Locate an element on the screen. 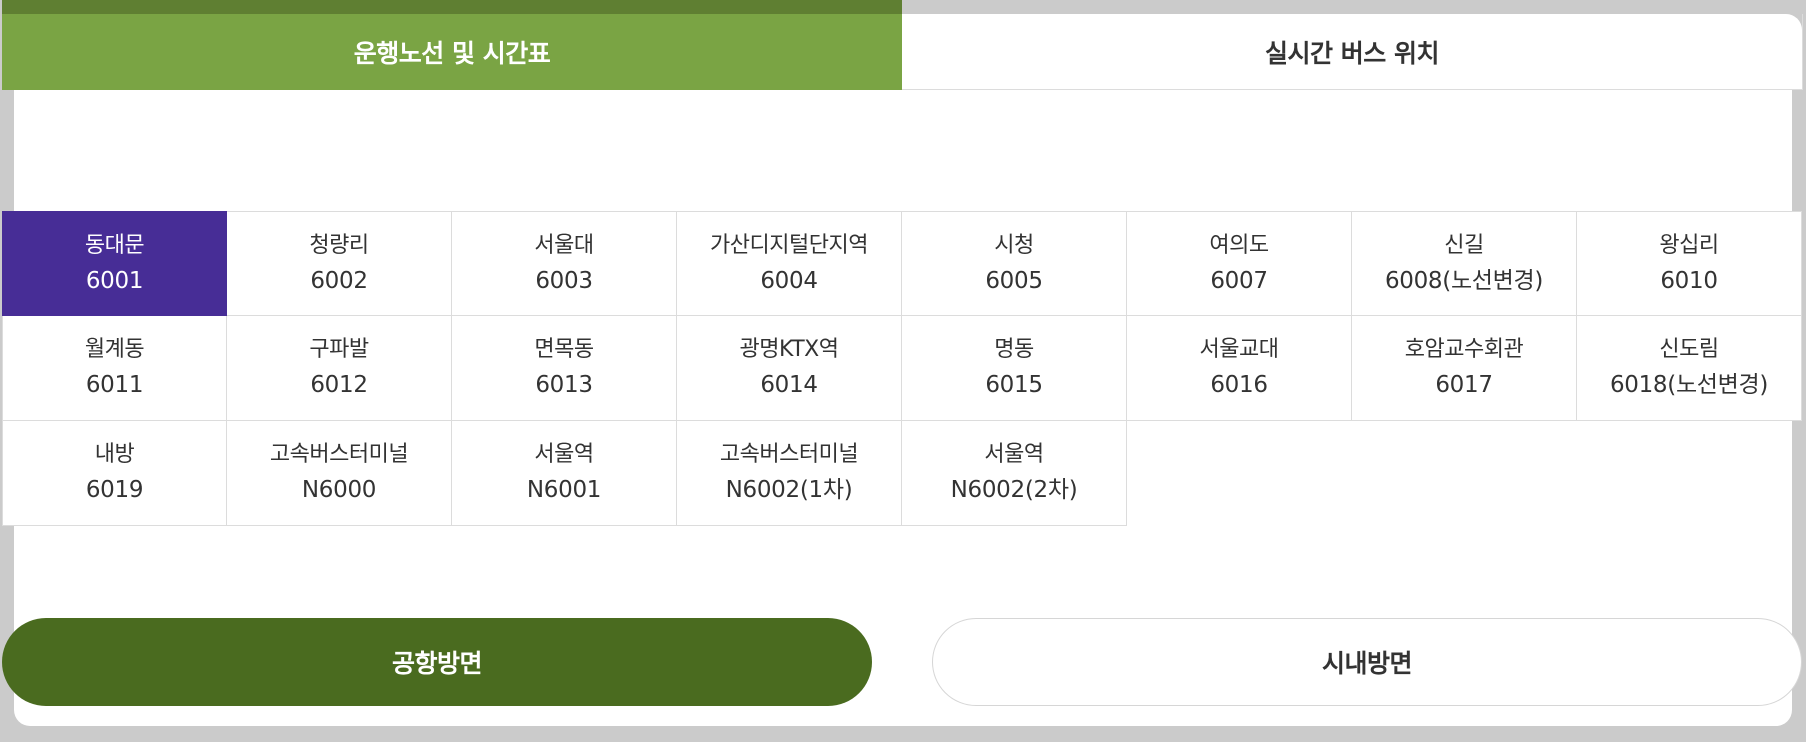  tab-realtime-bus-location-label: 실시간 버스 위치 is located at coordinates (1352, 53).